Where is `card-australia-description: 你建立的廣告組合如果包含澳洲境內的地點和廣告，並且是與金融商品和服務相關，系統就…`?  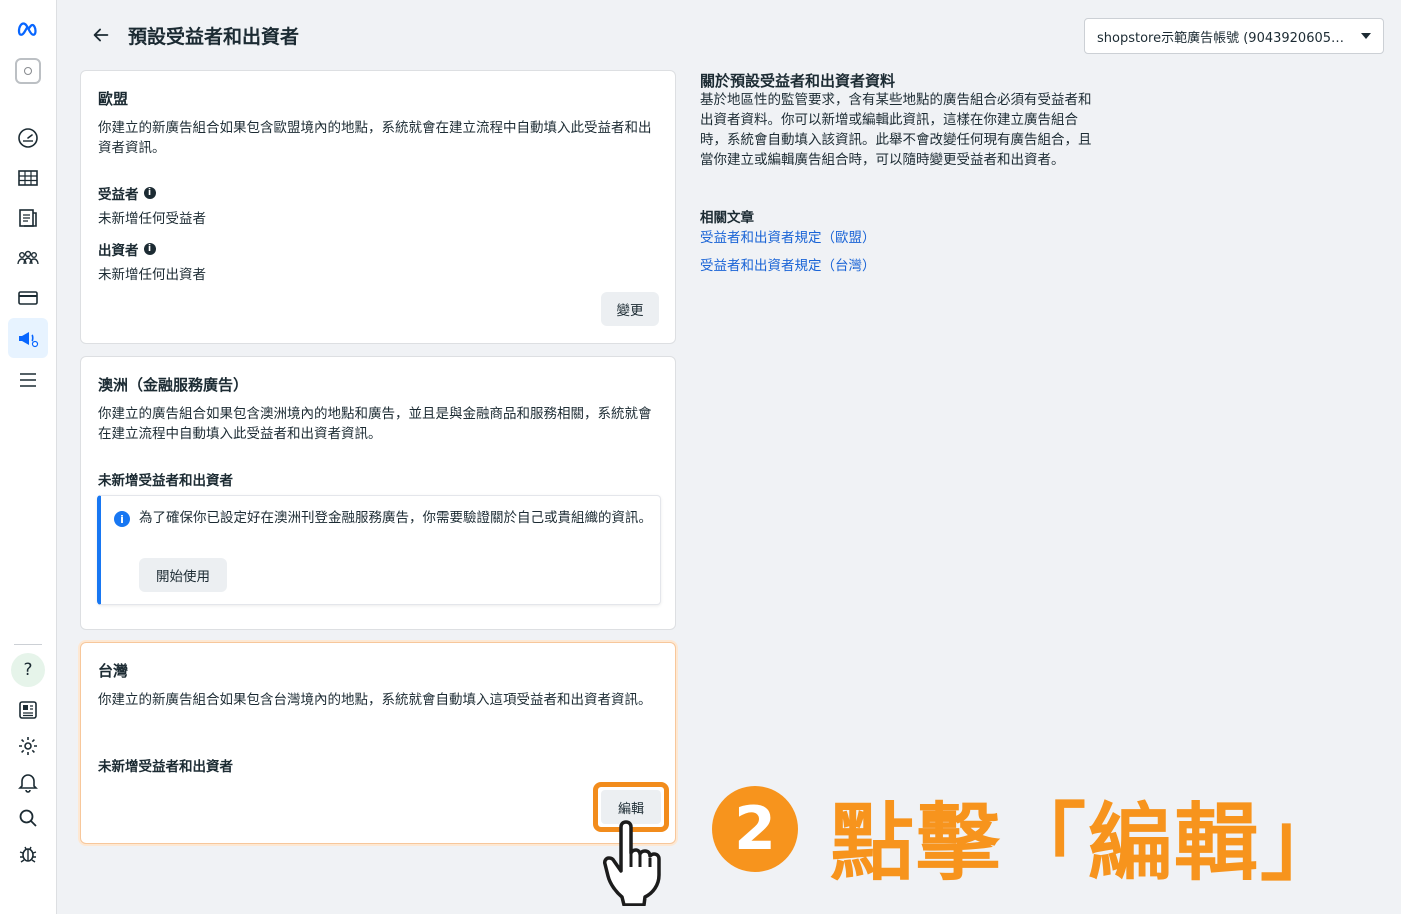
card-australia-description: 你建立的廣告組合如果包含澳洲境內的地點和廣告，並且是與金融商品和服務相關，系統就… is located at coordinates (375, 424).